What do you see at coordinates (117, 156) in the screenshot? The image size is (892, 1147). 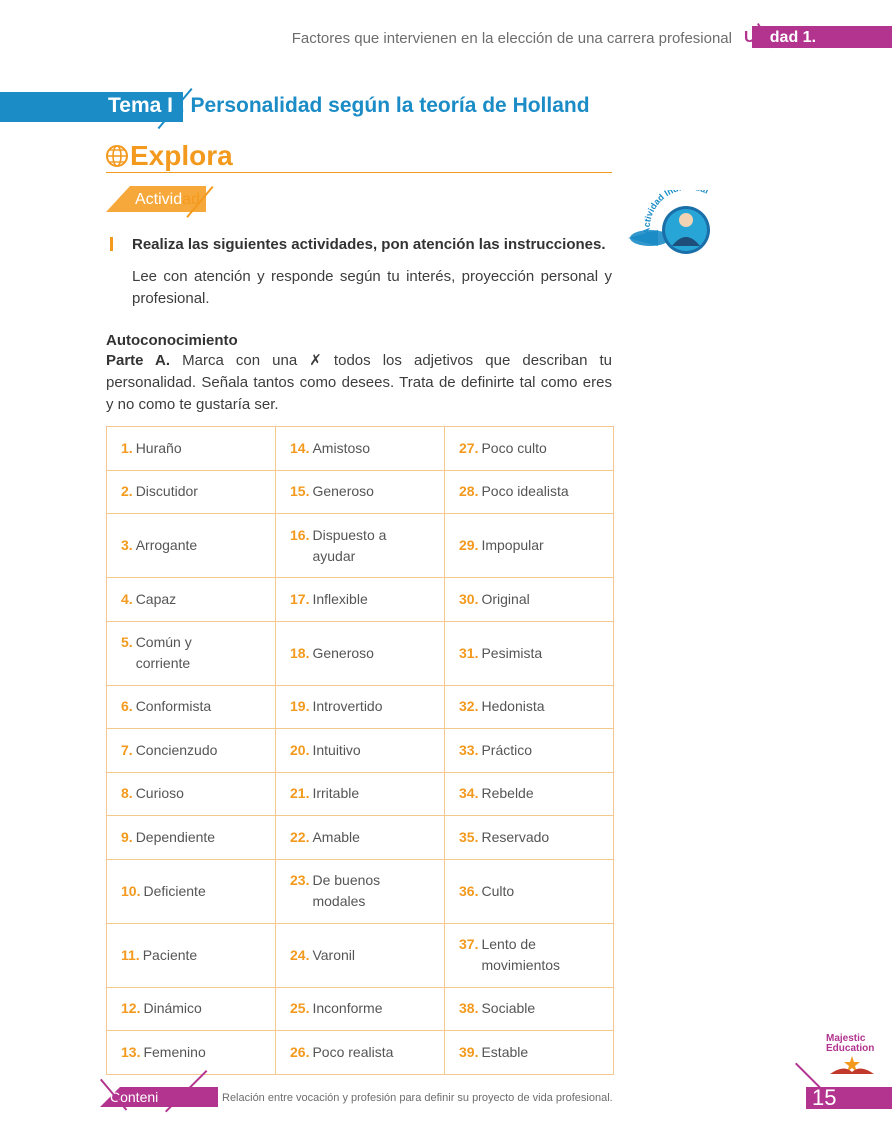 I see `globe-icon` at bounding box center [117, 156].